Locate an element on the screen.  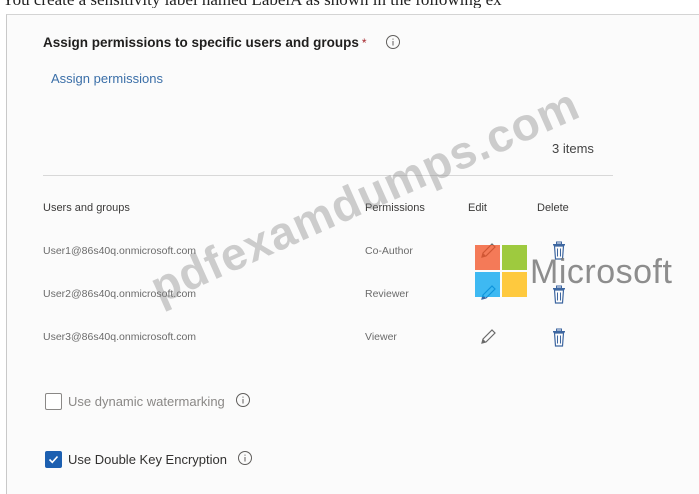
row-permission: Co-Author is located at coordinates (389, 251).